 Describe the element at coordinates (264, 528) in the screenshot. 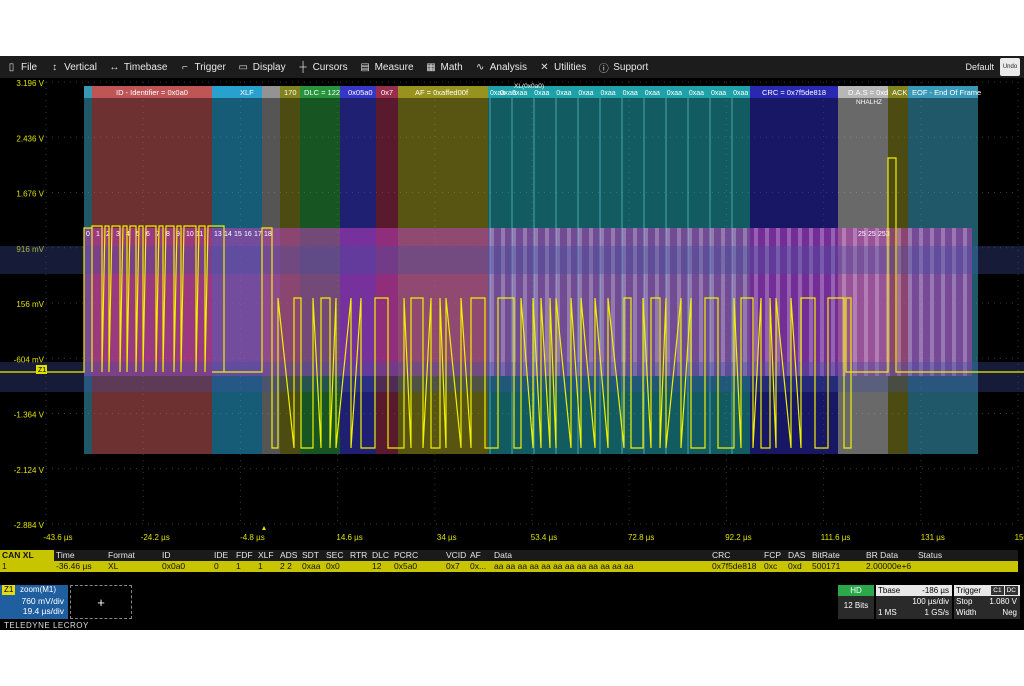

I see `trigger-position-marker` at that location.